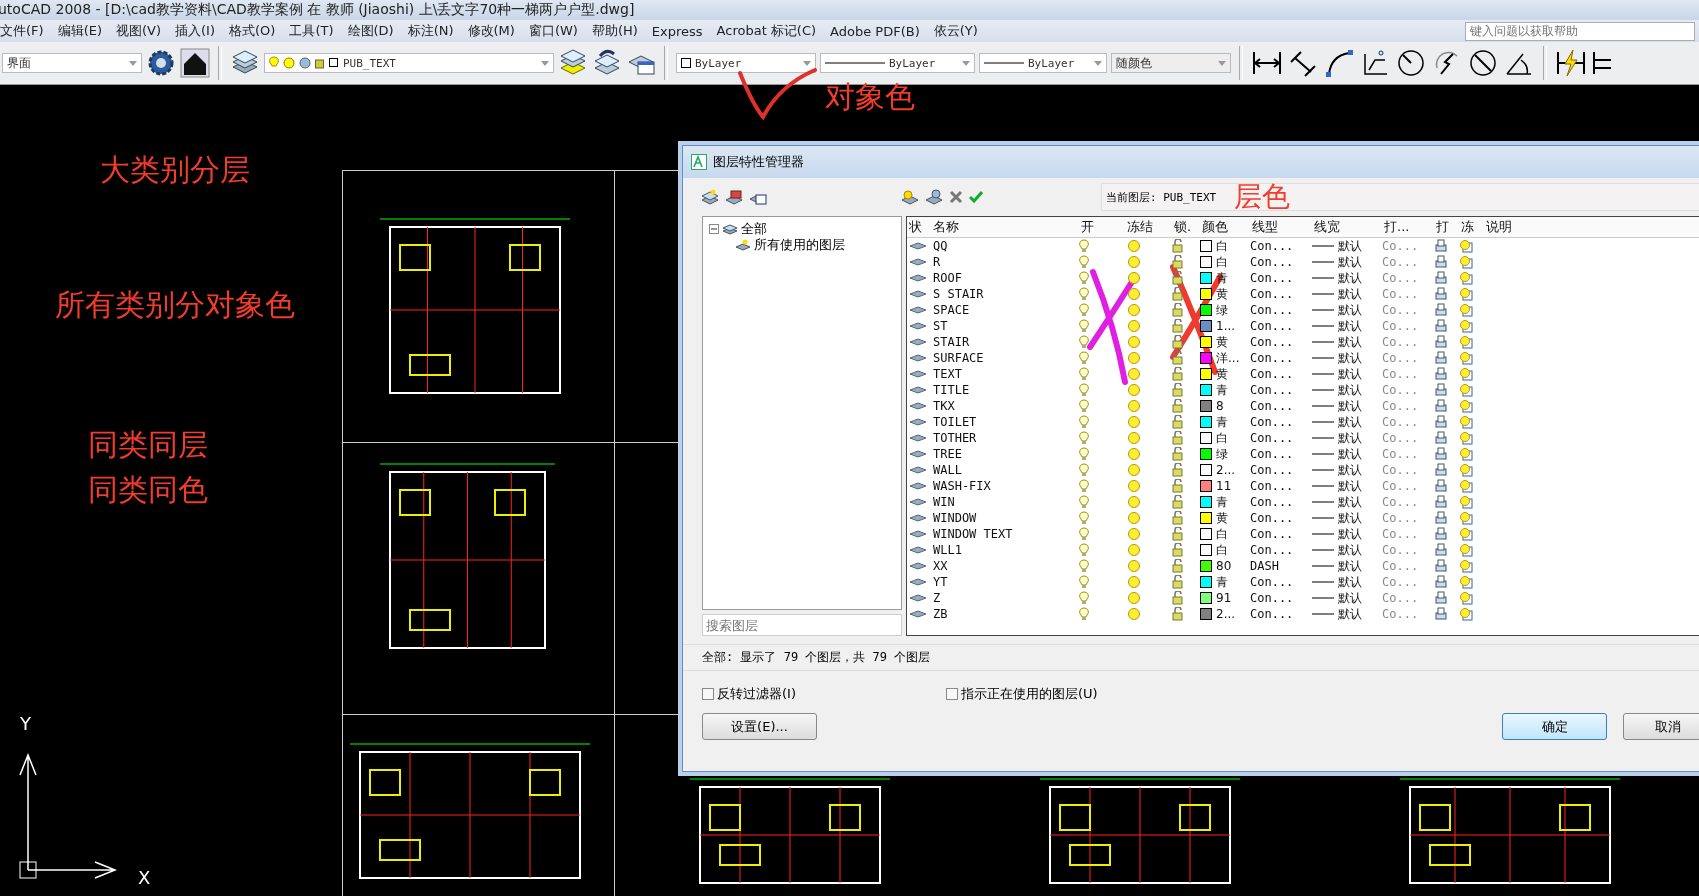 The height and width of the screenshot is (896, 1699). I want to click on column-header: 锁., so click(1186, 227).